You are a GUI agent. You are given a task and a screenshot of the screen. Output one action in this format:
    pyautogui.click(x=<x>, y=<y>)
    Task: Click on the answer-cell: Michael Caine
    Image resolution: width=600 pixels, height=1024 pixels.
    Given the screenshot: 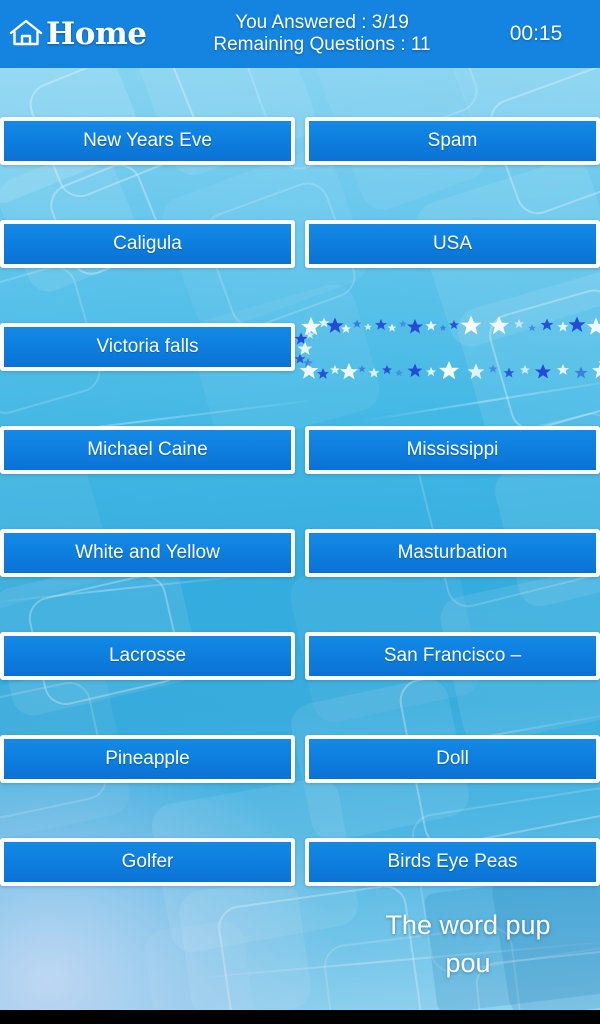 What is the action you would take?
    pyautogui.click(x=147, y=450)
    